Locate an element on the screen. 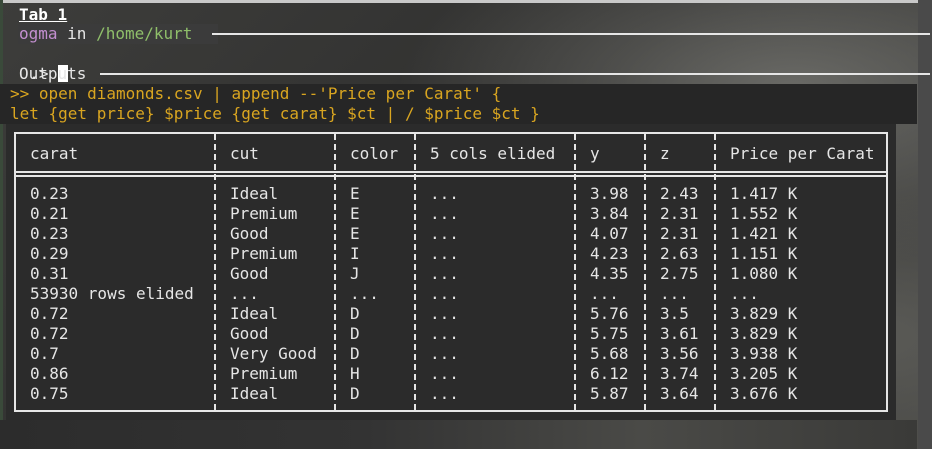 The image size is (932, 449). location-text: ogma in /home/kurt is located at coordinates (105, 34).